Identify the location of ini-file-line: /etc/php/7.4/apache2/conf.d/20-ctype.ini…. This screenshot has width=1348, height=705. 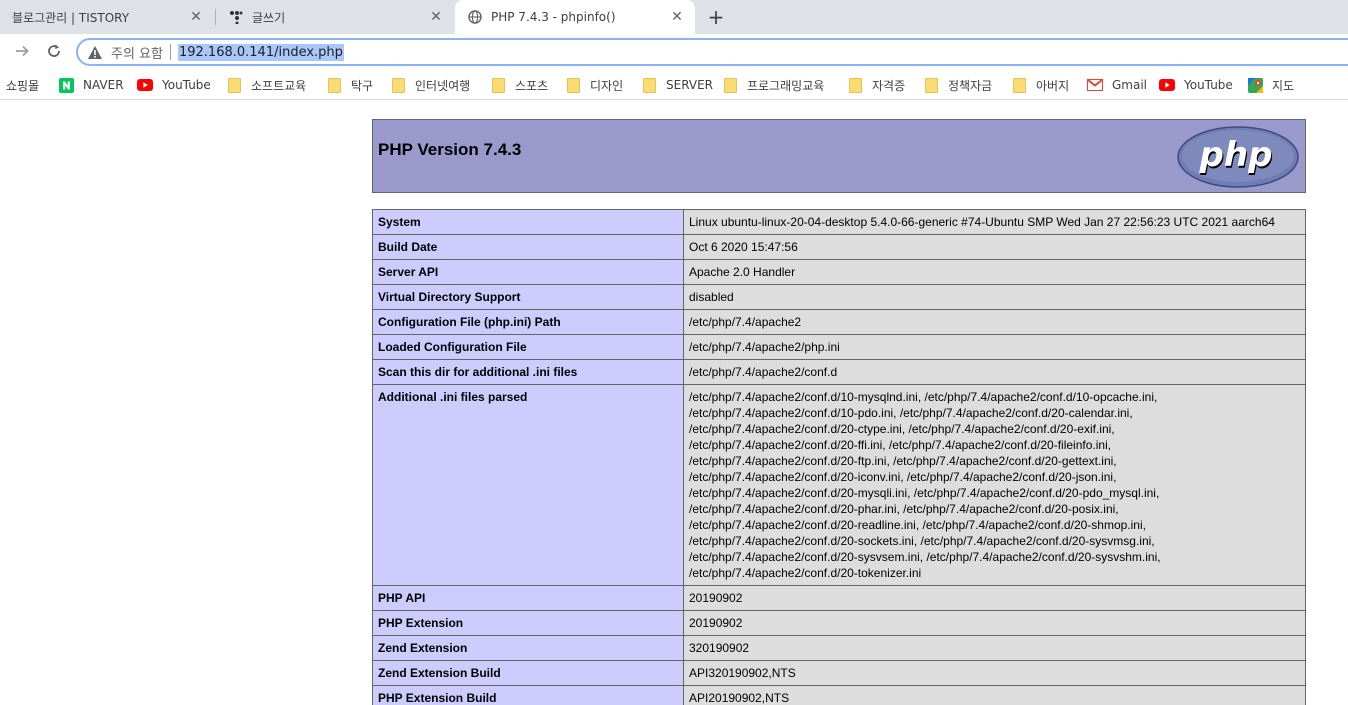
(902, 429).